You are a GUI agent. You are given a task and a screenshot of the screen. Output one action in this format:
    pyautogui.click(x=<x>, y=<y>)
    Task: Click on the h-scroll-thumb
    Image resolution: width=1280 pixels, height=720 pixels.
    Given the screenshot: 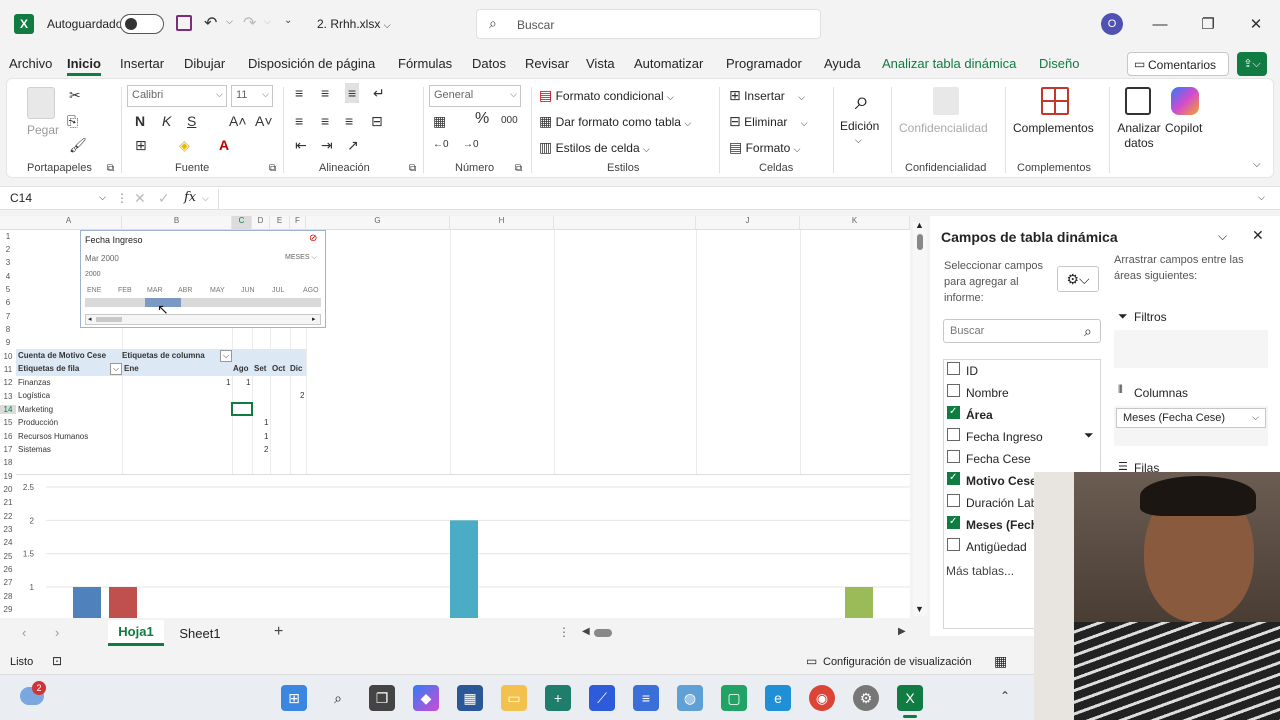 What is the action you would take?
    pyautogui.click(x=603, y=633)
    